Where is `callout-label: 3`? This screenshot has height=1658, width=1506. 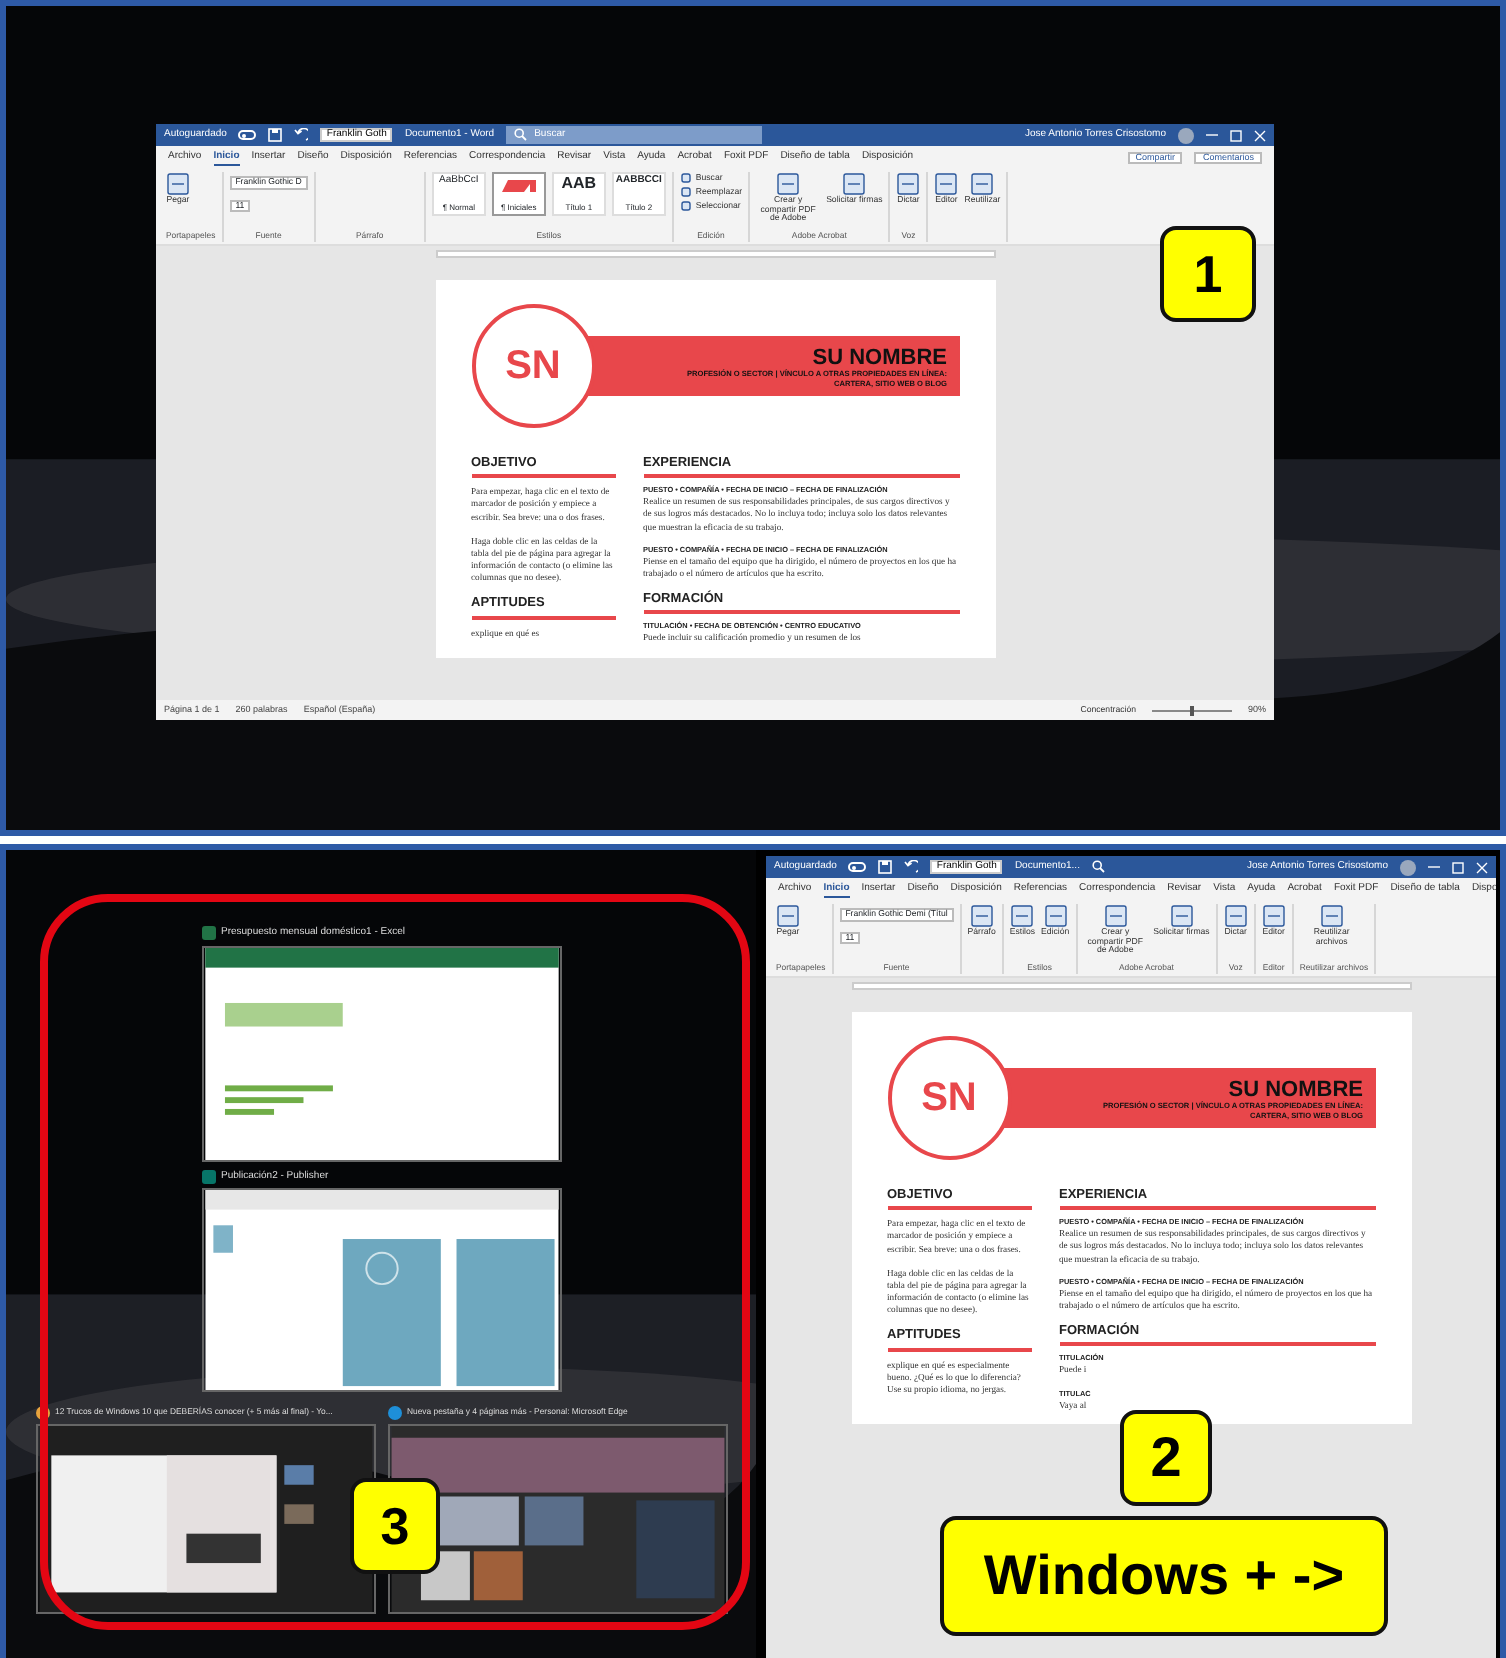 callout-label: 3 is located at coordinates (395, 1526).